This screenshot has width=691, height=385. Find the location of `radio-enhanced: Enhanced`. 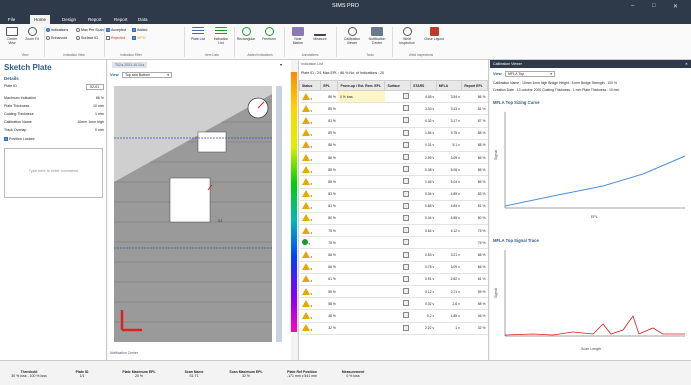

radio-enhanced: Enhanced is located at coordinates (56, 38).